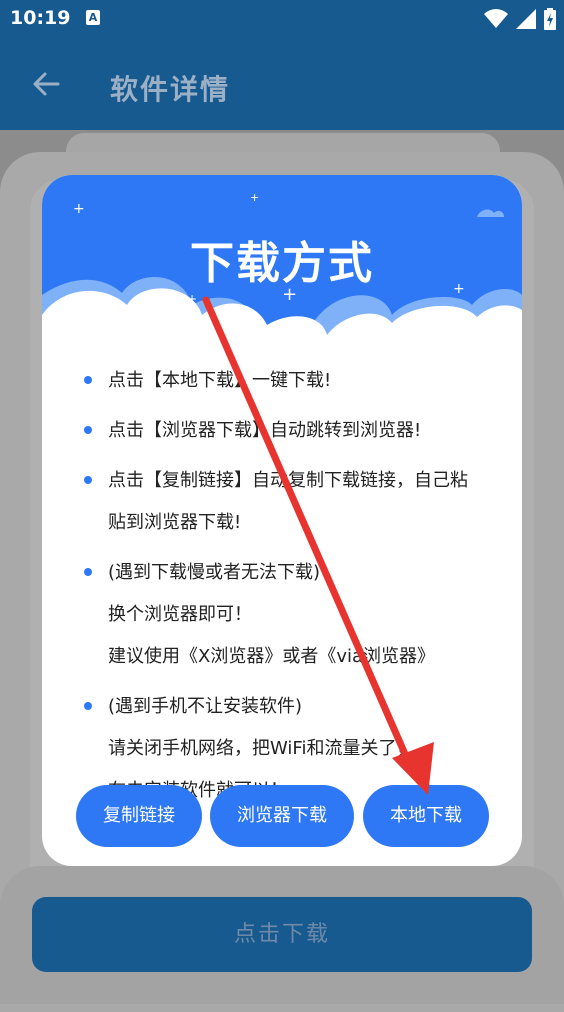  What do you see at coordinates (46, 84) in the screenshot?
I see `back-arrow-icon` at bounding box center [46, 84].